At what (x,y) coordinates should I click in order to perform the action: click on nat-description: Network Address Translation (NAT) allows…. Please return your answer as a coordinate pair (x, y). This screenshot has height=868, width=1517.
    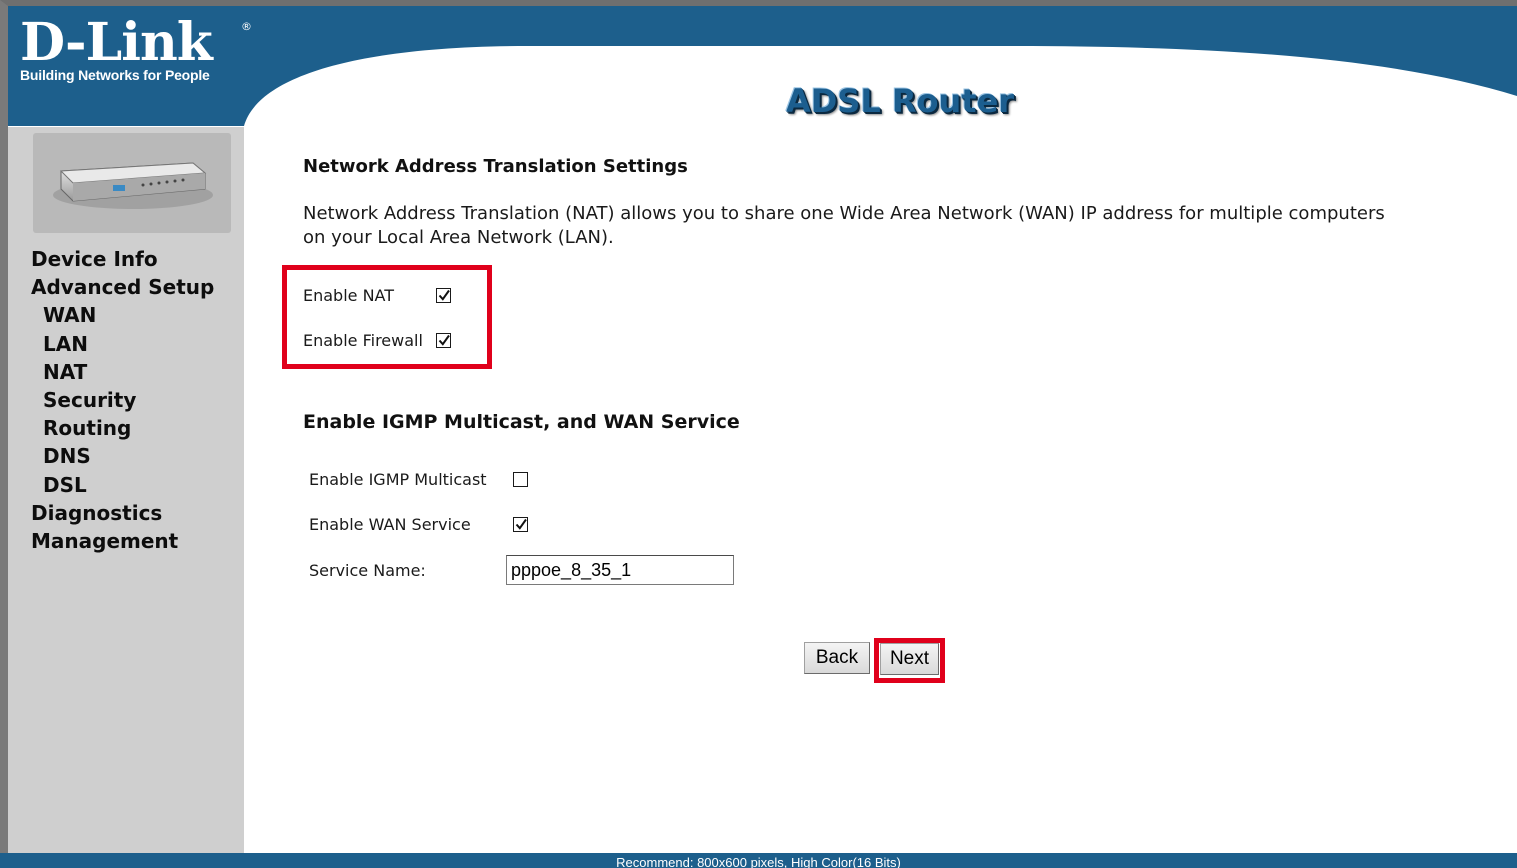
    Looking at the image, I should click on (844, 225).